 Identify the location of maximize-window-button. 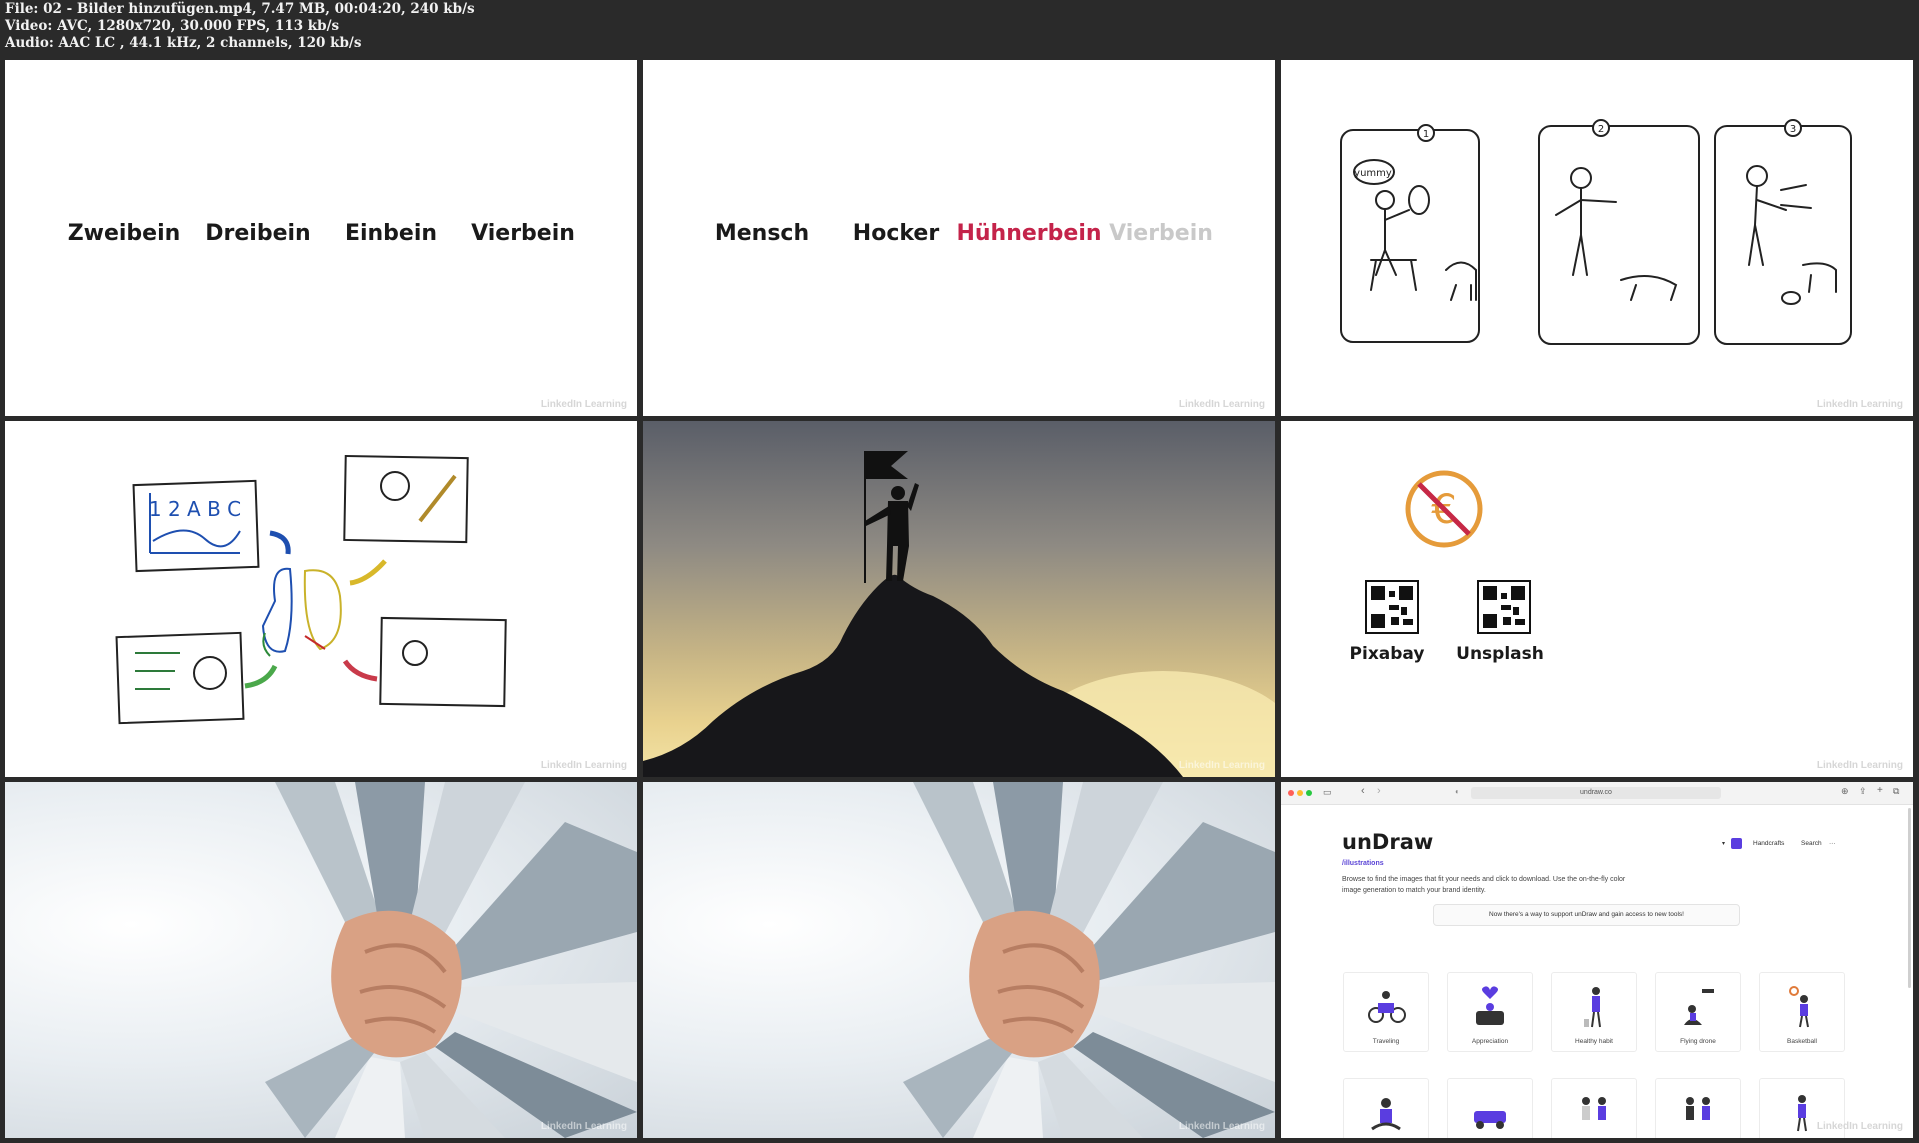
(1309, 793).